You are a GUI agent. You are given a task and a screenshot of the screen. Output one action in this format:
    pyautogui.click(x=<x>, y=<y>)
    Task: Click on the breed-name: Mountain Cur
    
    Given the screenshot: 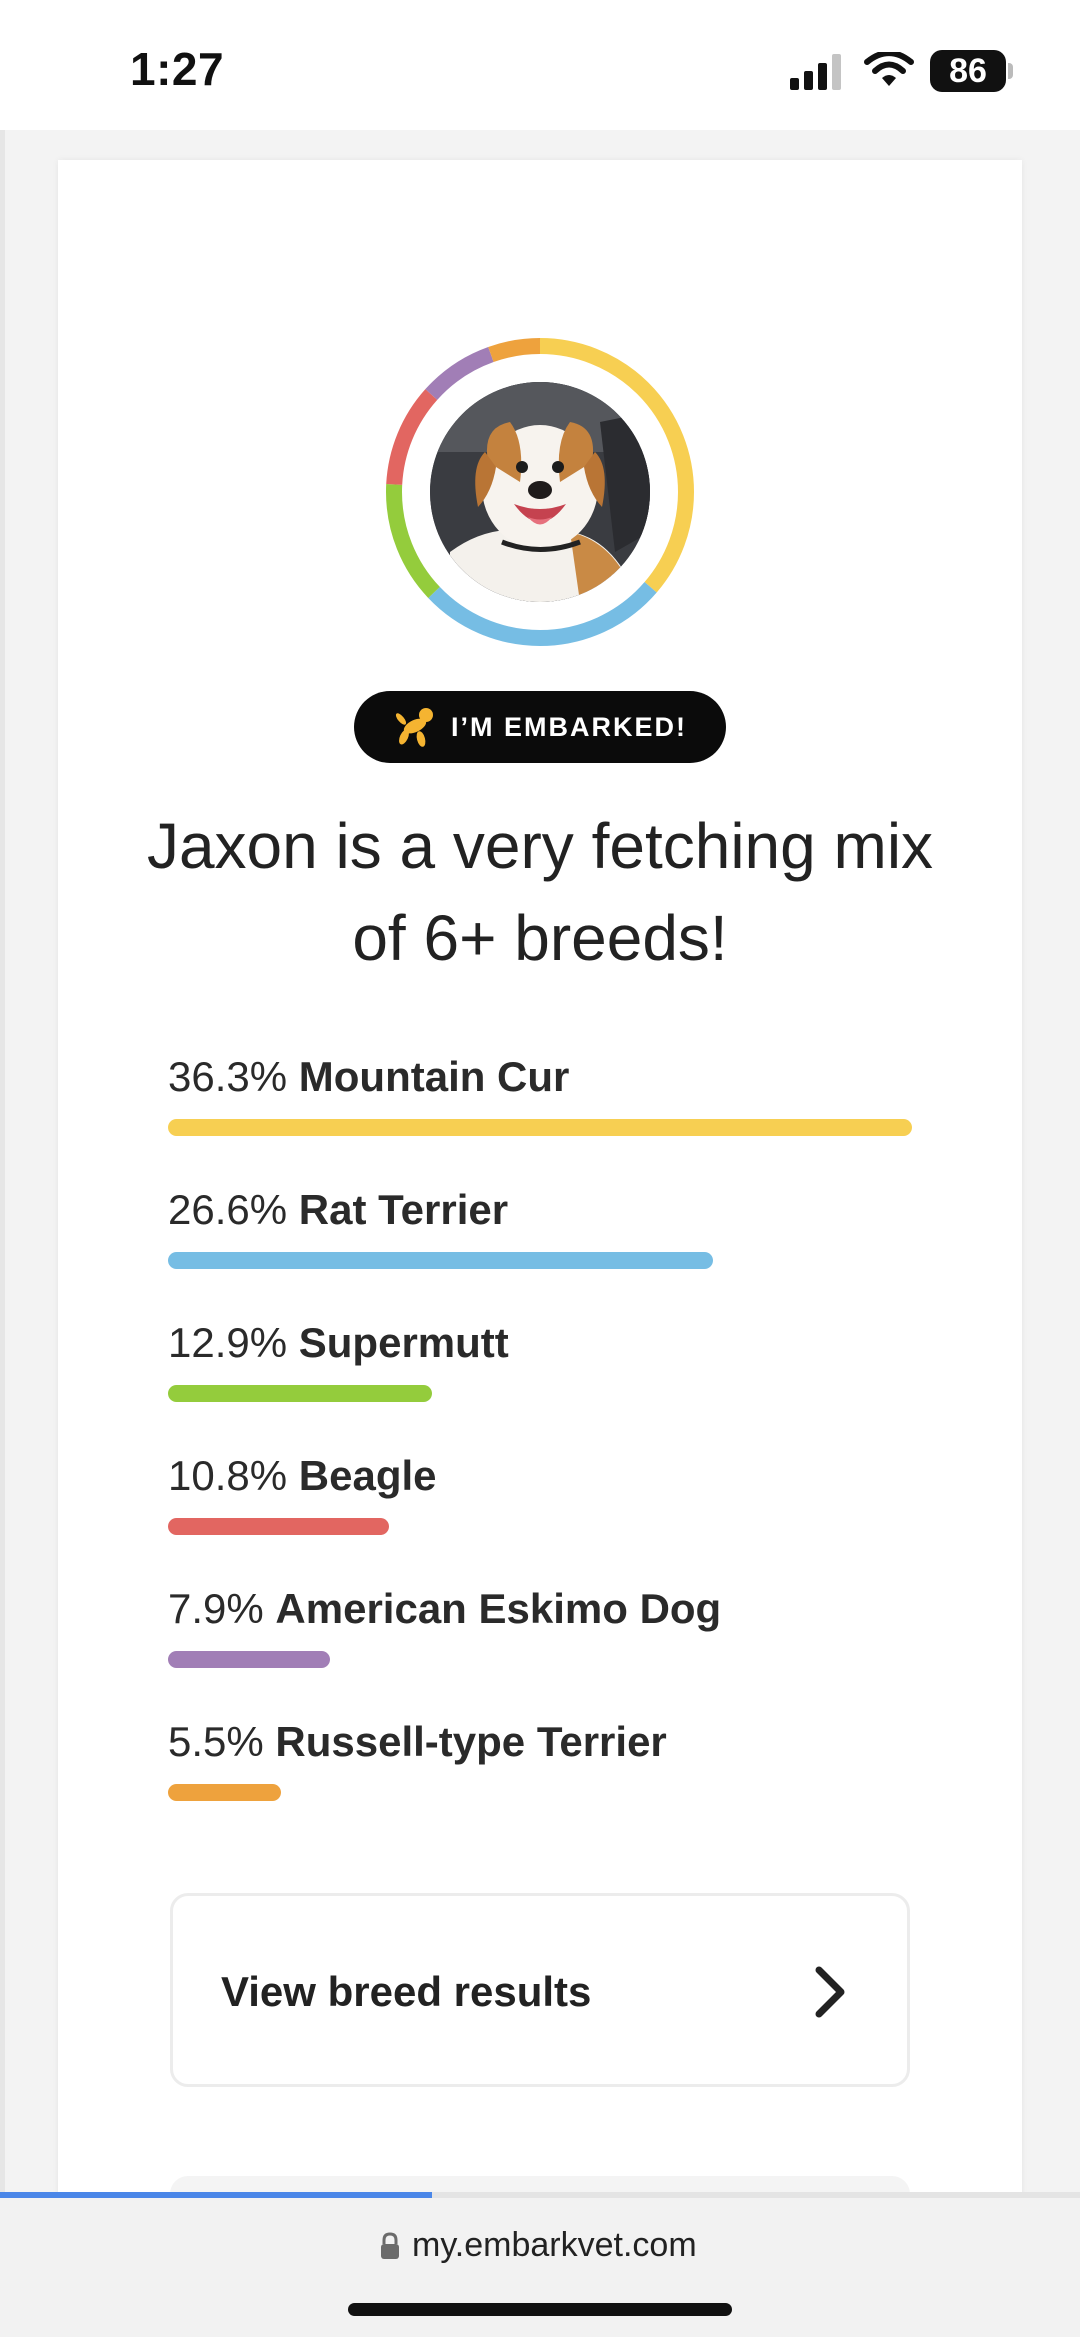 What is the action you would take?
    pyautogui.click(x=434, y=1076)
    